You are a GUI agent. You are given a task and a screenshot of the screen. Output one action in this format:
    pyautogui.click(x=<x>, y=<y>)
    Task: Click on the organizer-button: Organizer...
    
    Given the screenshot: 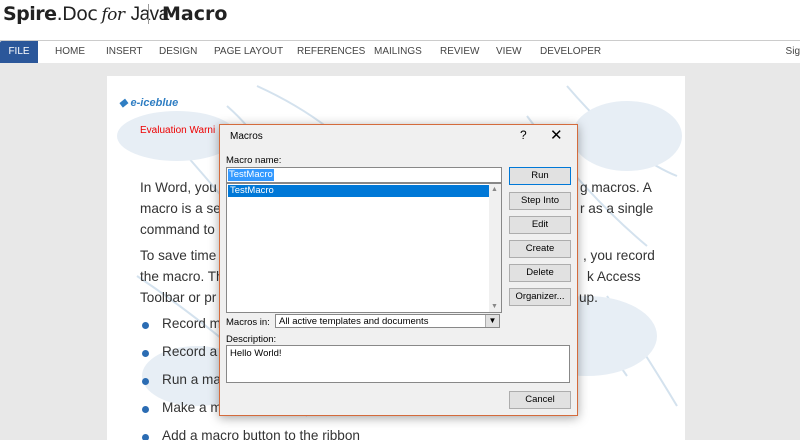 What is the action you would take?
    pyautogui.click(x=540, y=297)
    